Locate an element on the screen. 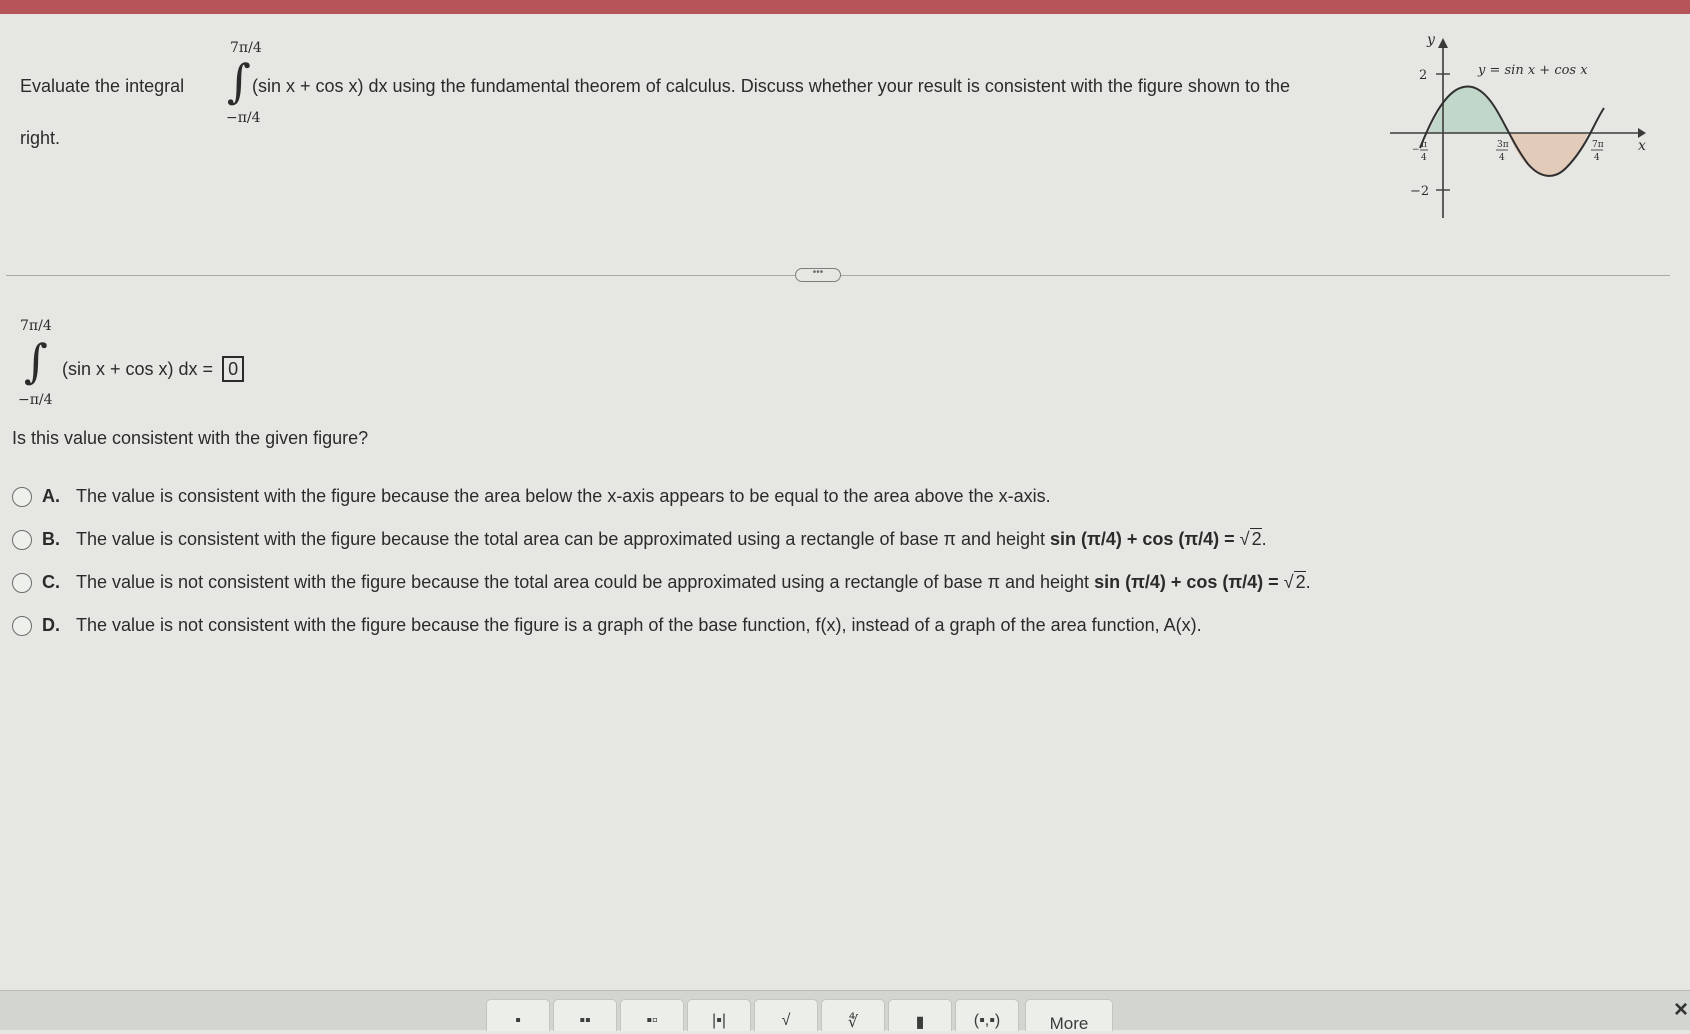 The image size is (1690, 1034). toolbar-decimal-button: ▮ is located at coordinates (920, 1015).